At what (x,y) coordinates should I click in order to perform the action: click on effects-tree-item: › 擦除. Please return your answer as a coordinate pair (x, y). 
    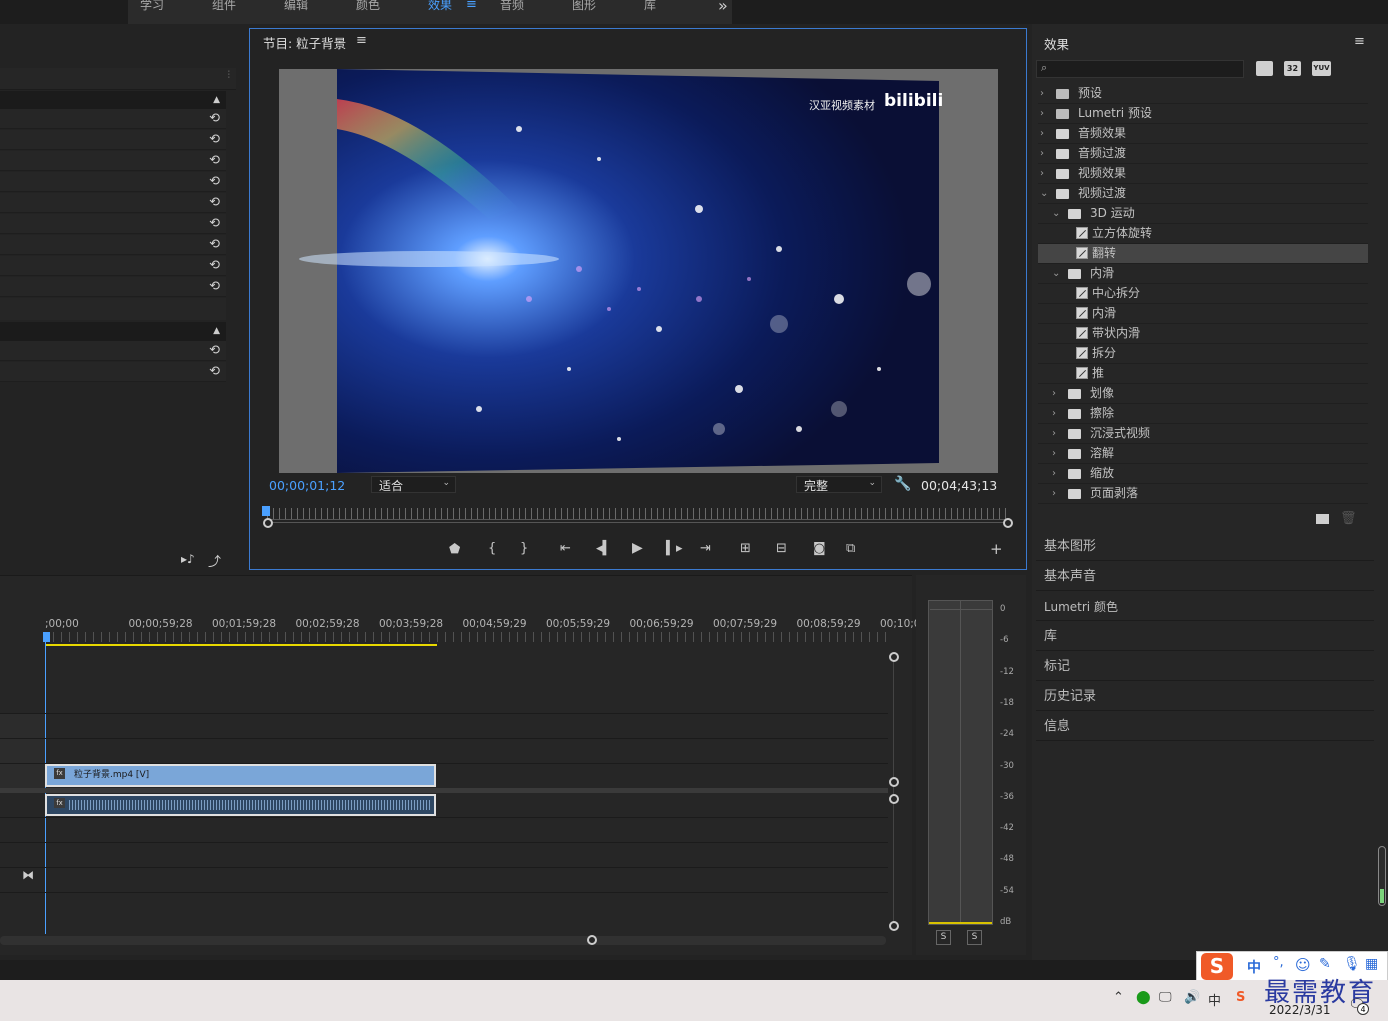
    Looking at the image, I should click on (1203, 414).